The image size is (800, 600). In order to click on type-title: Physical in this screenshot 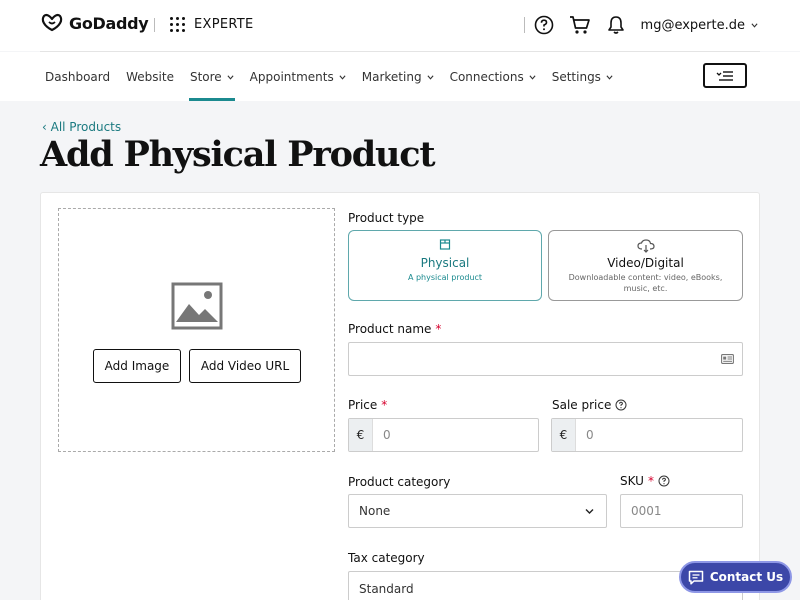, I will do `click(445, 263)`.